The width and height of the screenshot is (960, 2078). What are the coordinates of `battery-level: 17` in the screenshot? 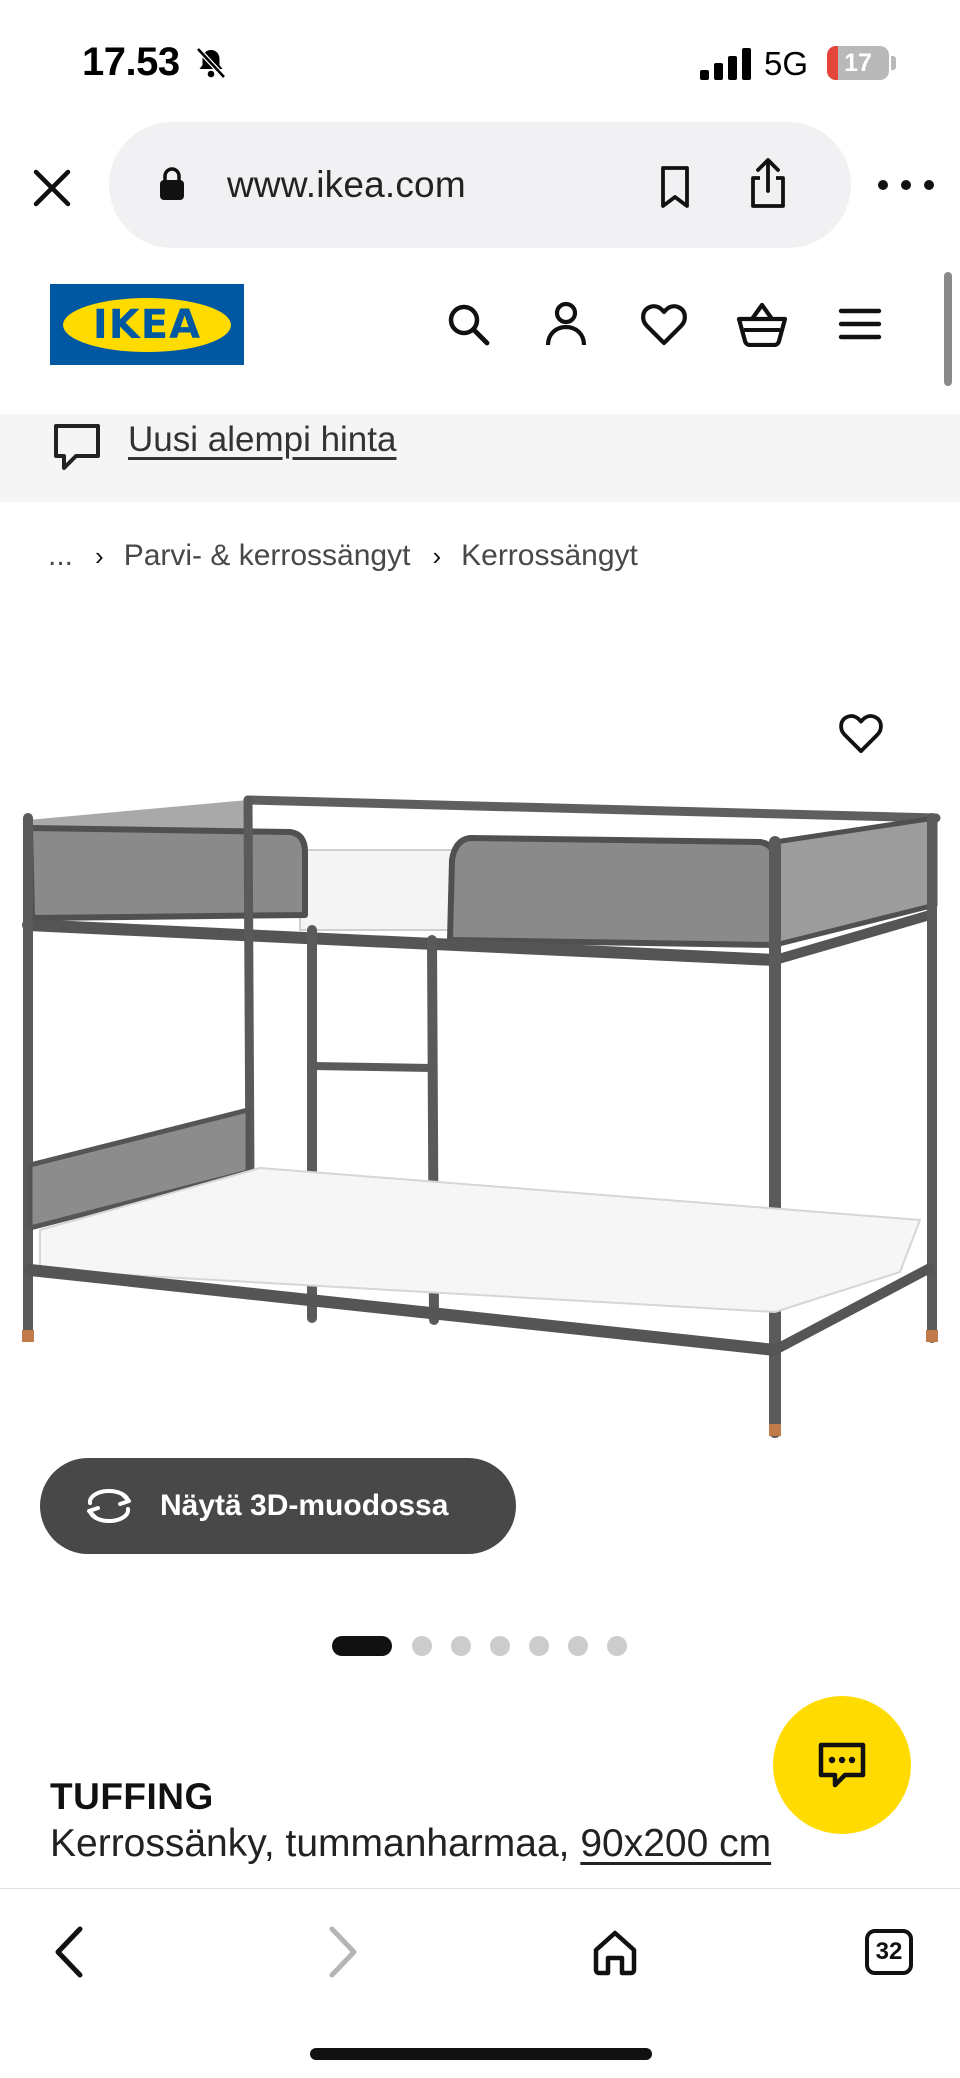 It's located at (858, 63).